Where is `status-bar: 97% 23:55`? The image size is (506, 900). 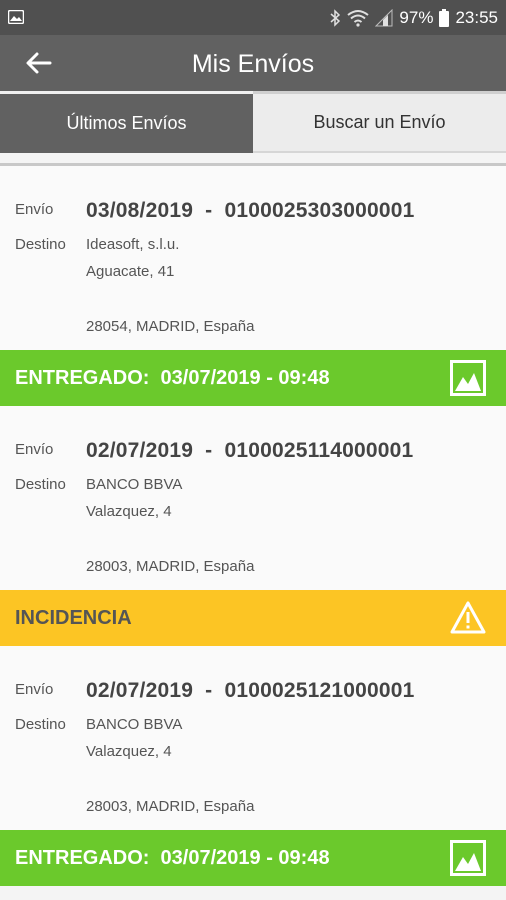 status-bar: 97% 23:55 is located at coordinates (253, 17).